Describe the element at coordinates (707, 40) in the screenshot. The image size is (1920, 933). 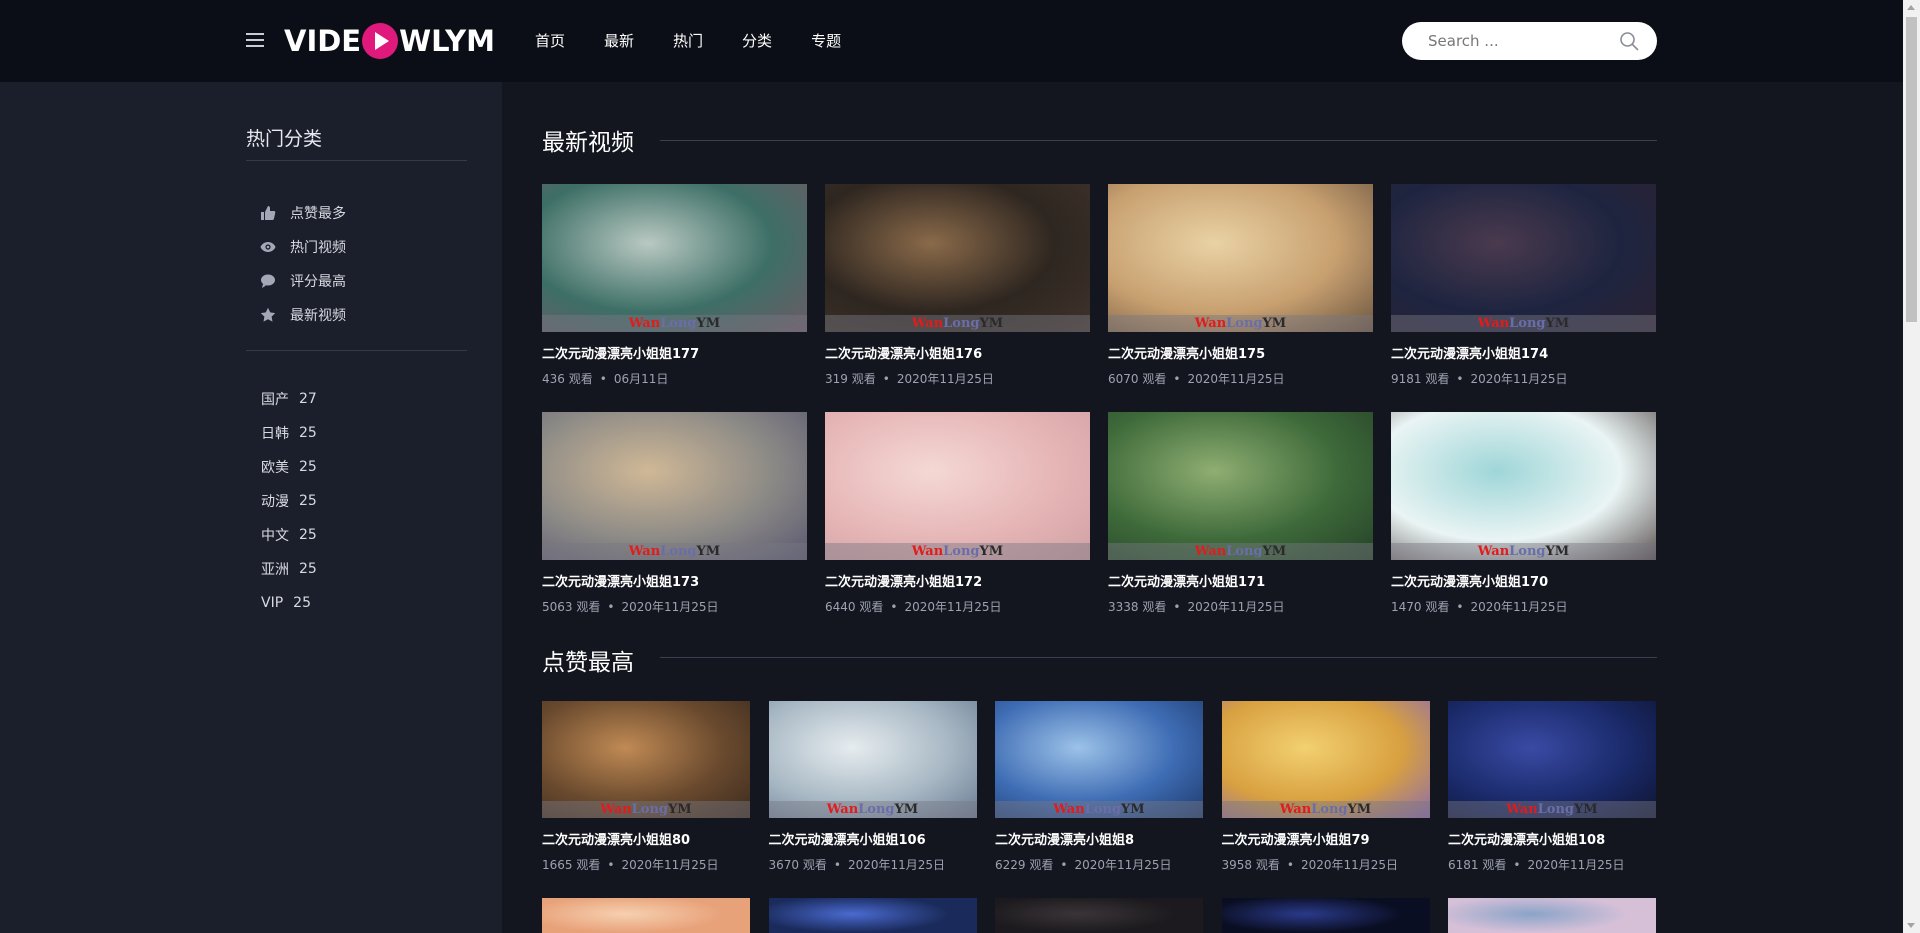
I see `main-nav: 首页 最新 热门 分类 专题` at that location.